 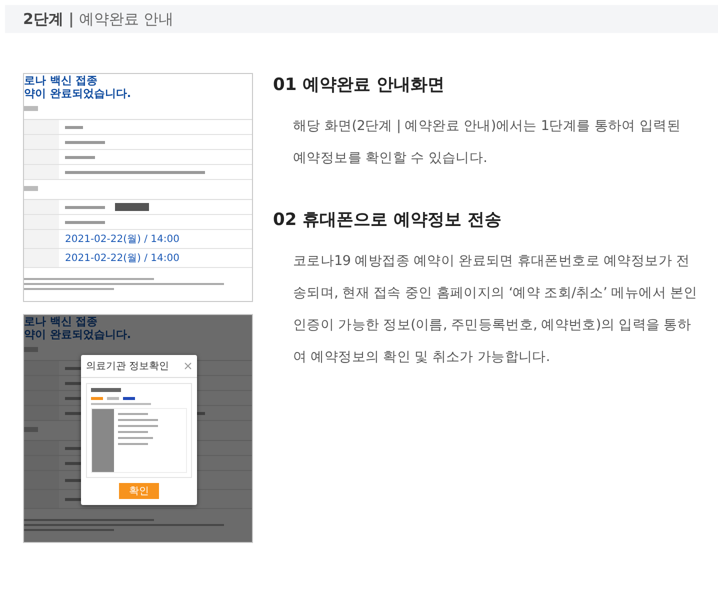 I want to click on confirm-button: 확인, so click(x=139, y=491).